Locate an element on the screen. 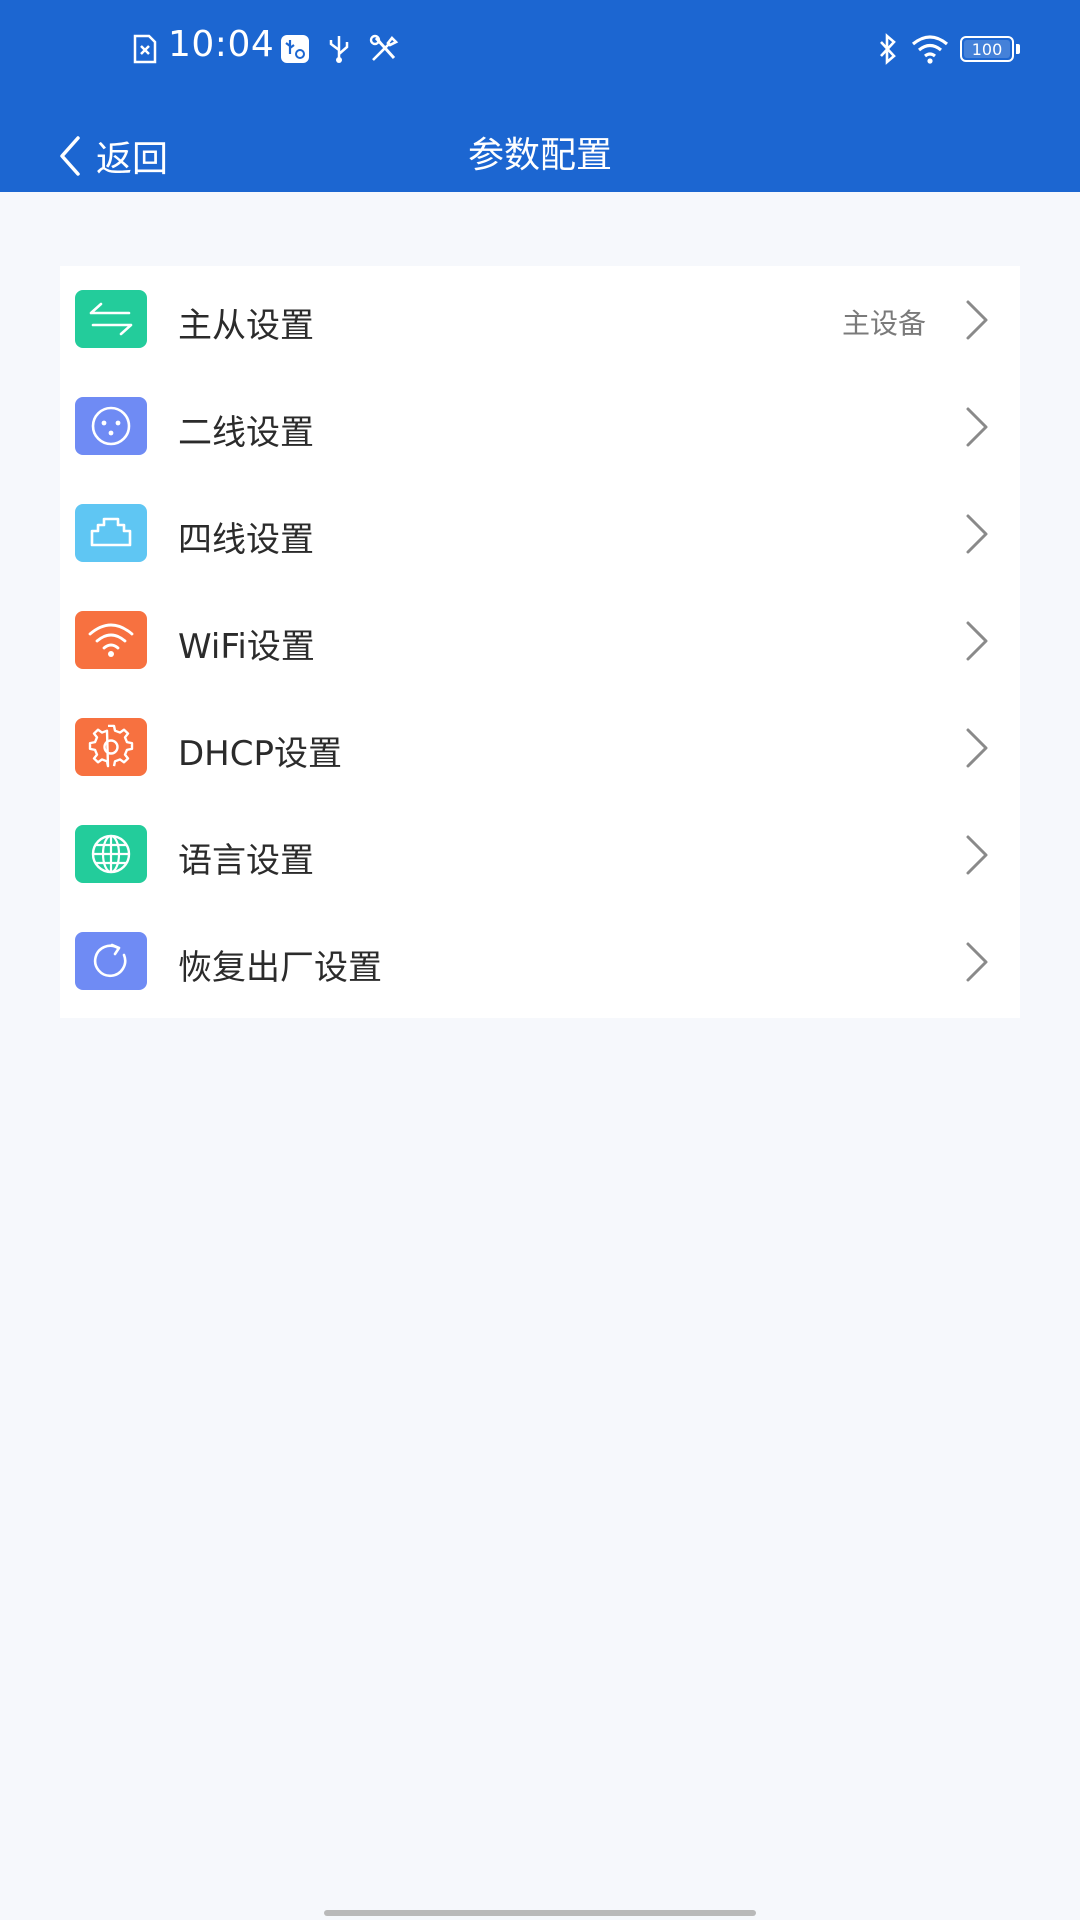 The height and width of the screenshot is (1920, 1080). back-button: 返回 is located at coordinates (112, 156).